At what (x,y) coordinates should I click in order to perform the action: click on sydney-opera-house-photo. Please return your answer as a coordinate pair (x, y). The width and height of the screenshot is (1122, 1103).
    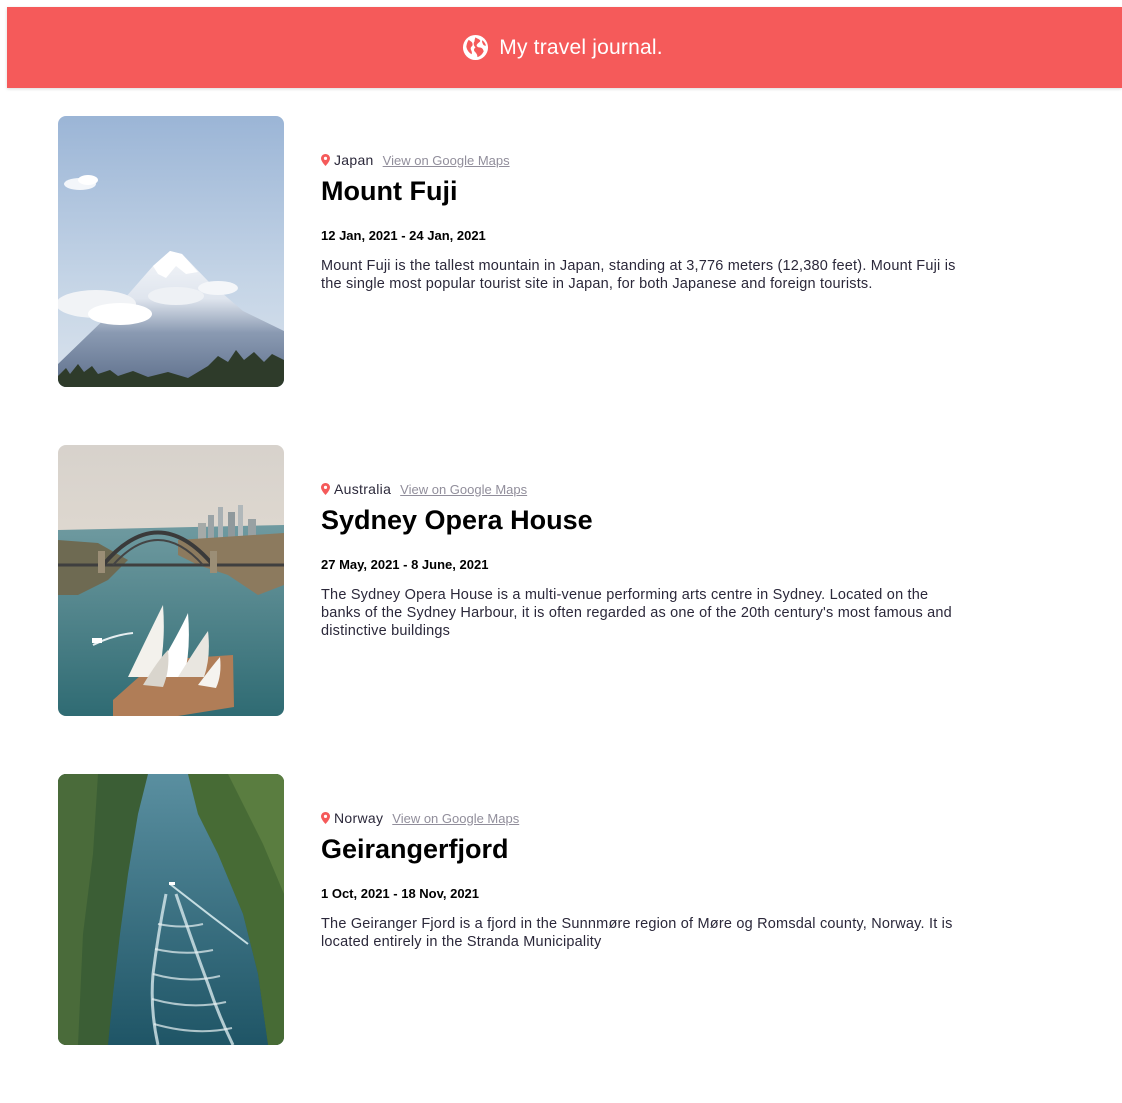
    Looking at the image, I should click on (171, 580).